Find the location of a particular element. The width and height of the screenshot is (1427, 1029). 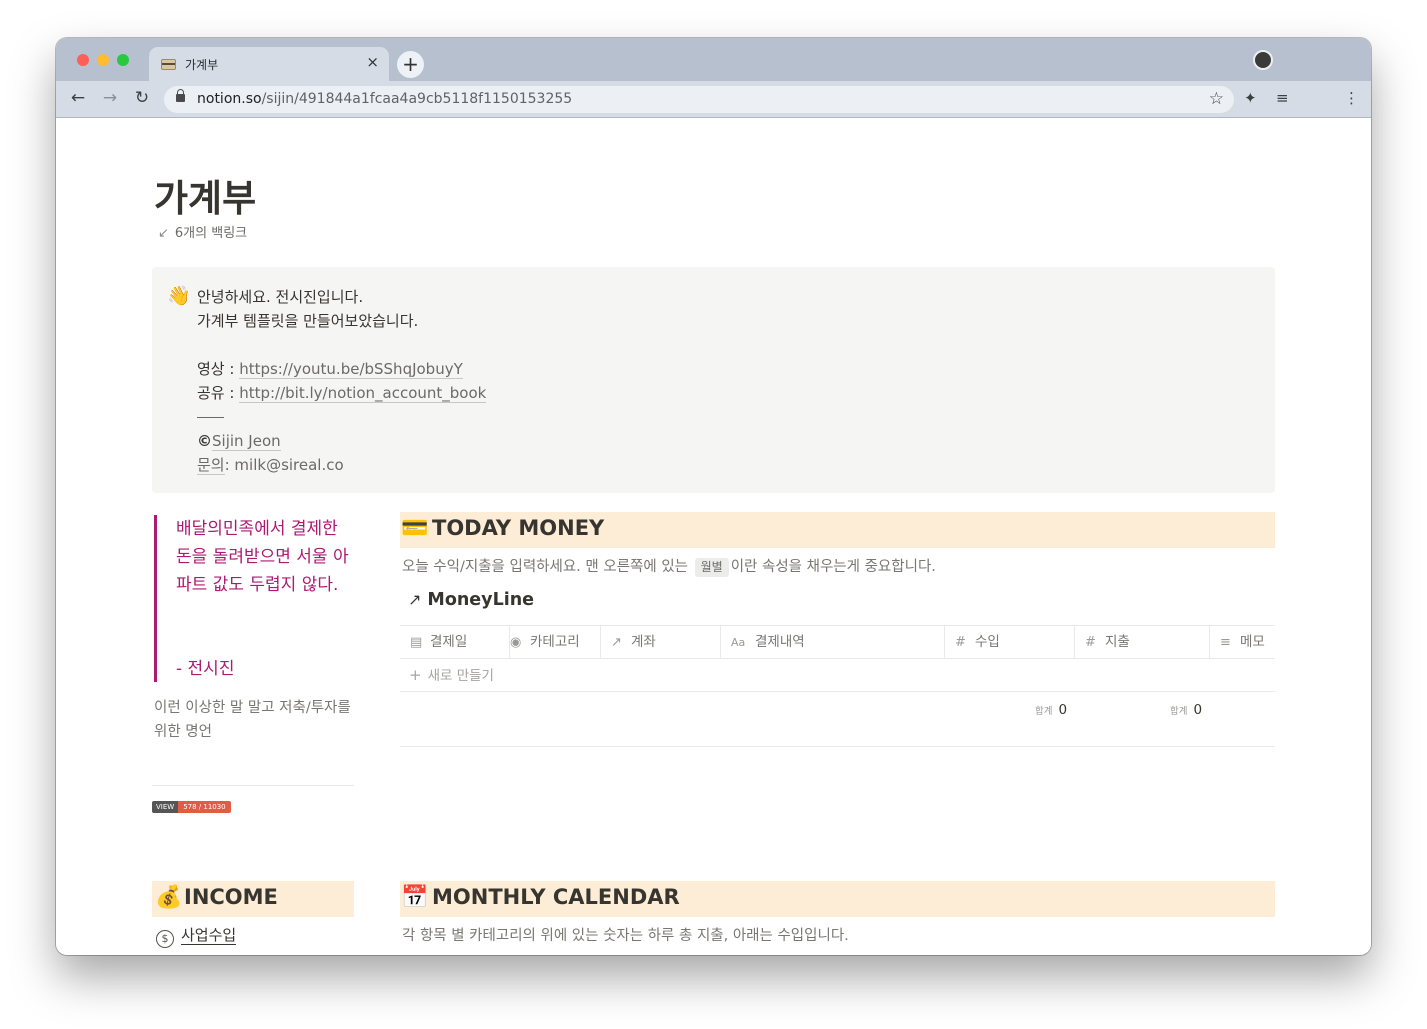

view-badge-value: 578 / 11030 is located at coordinates (204, 807).